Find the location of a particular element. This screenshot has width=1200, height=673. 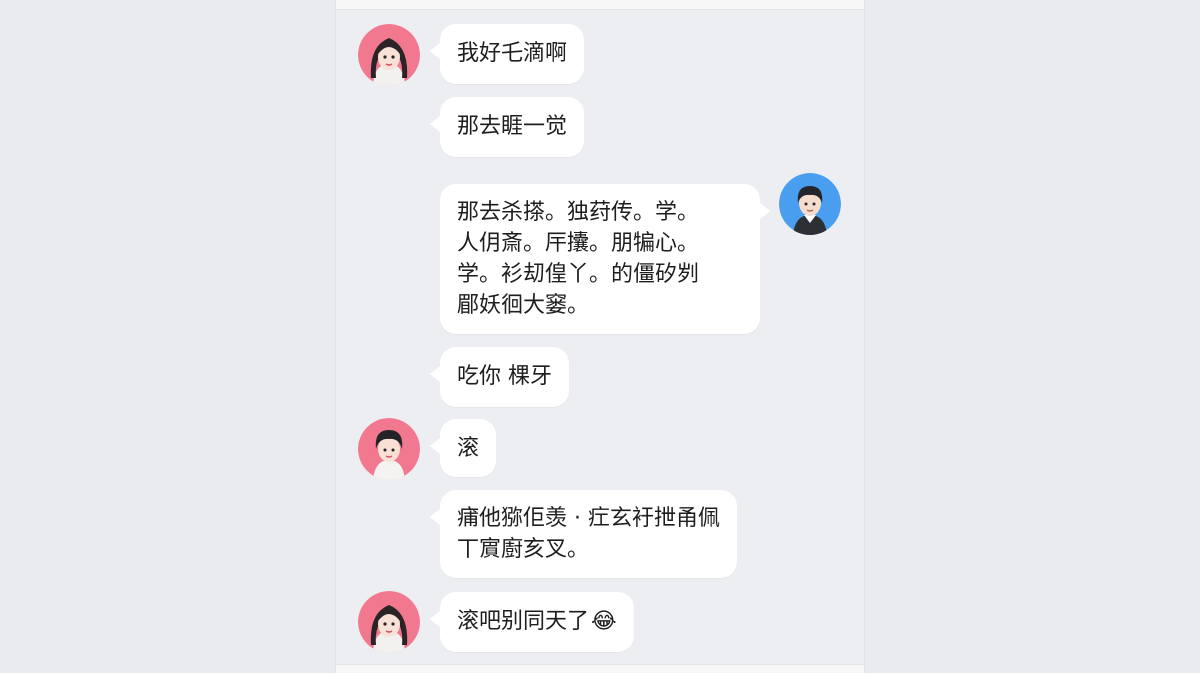

chat-header-strip is located at coordinates (600, 5).